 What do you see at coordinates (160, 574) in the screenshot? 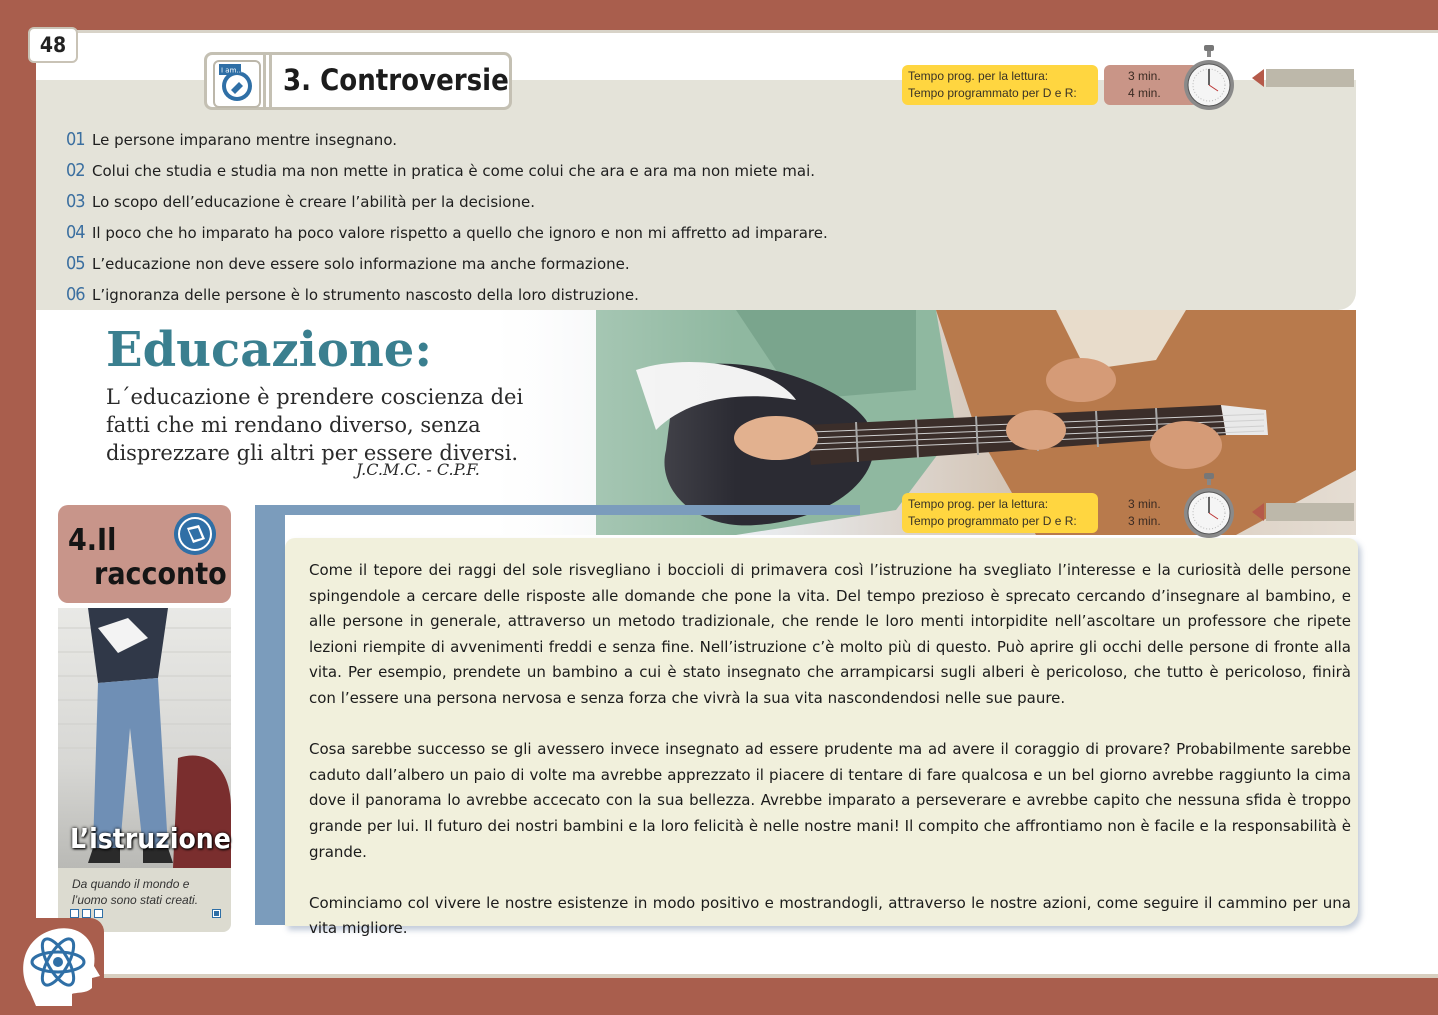
I see `section4-title-line2: racconto` at bounding box center [160, 574].